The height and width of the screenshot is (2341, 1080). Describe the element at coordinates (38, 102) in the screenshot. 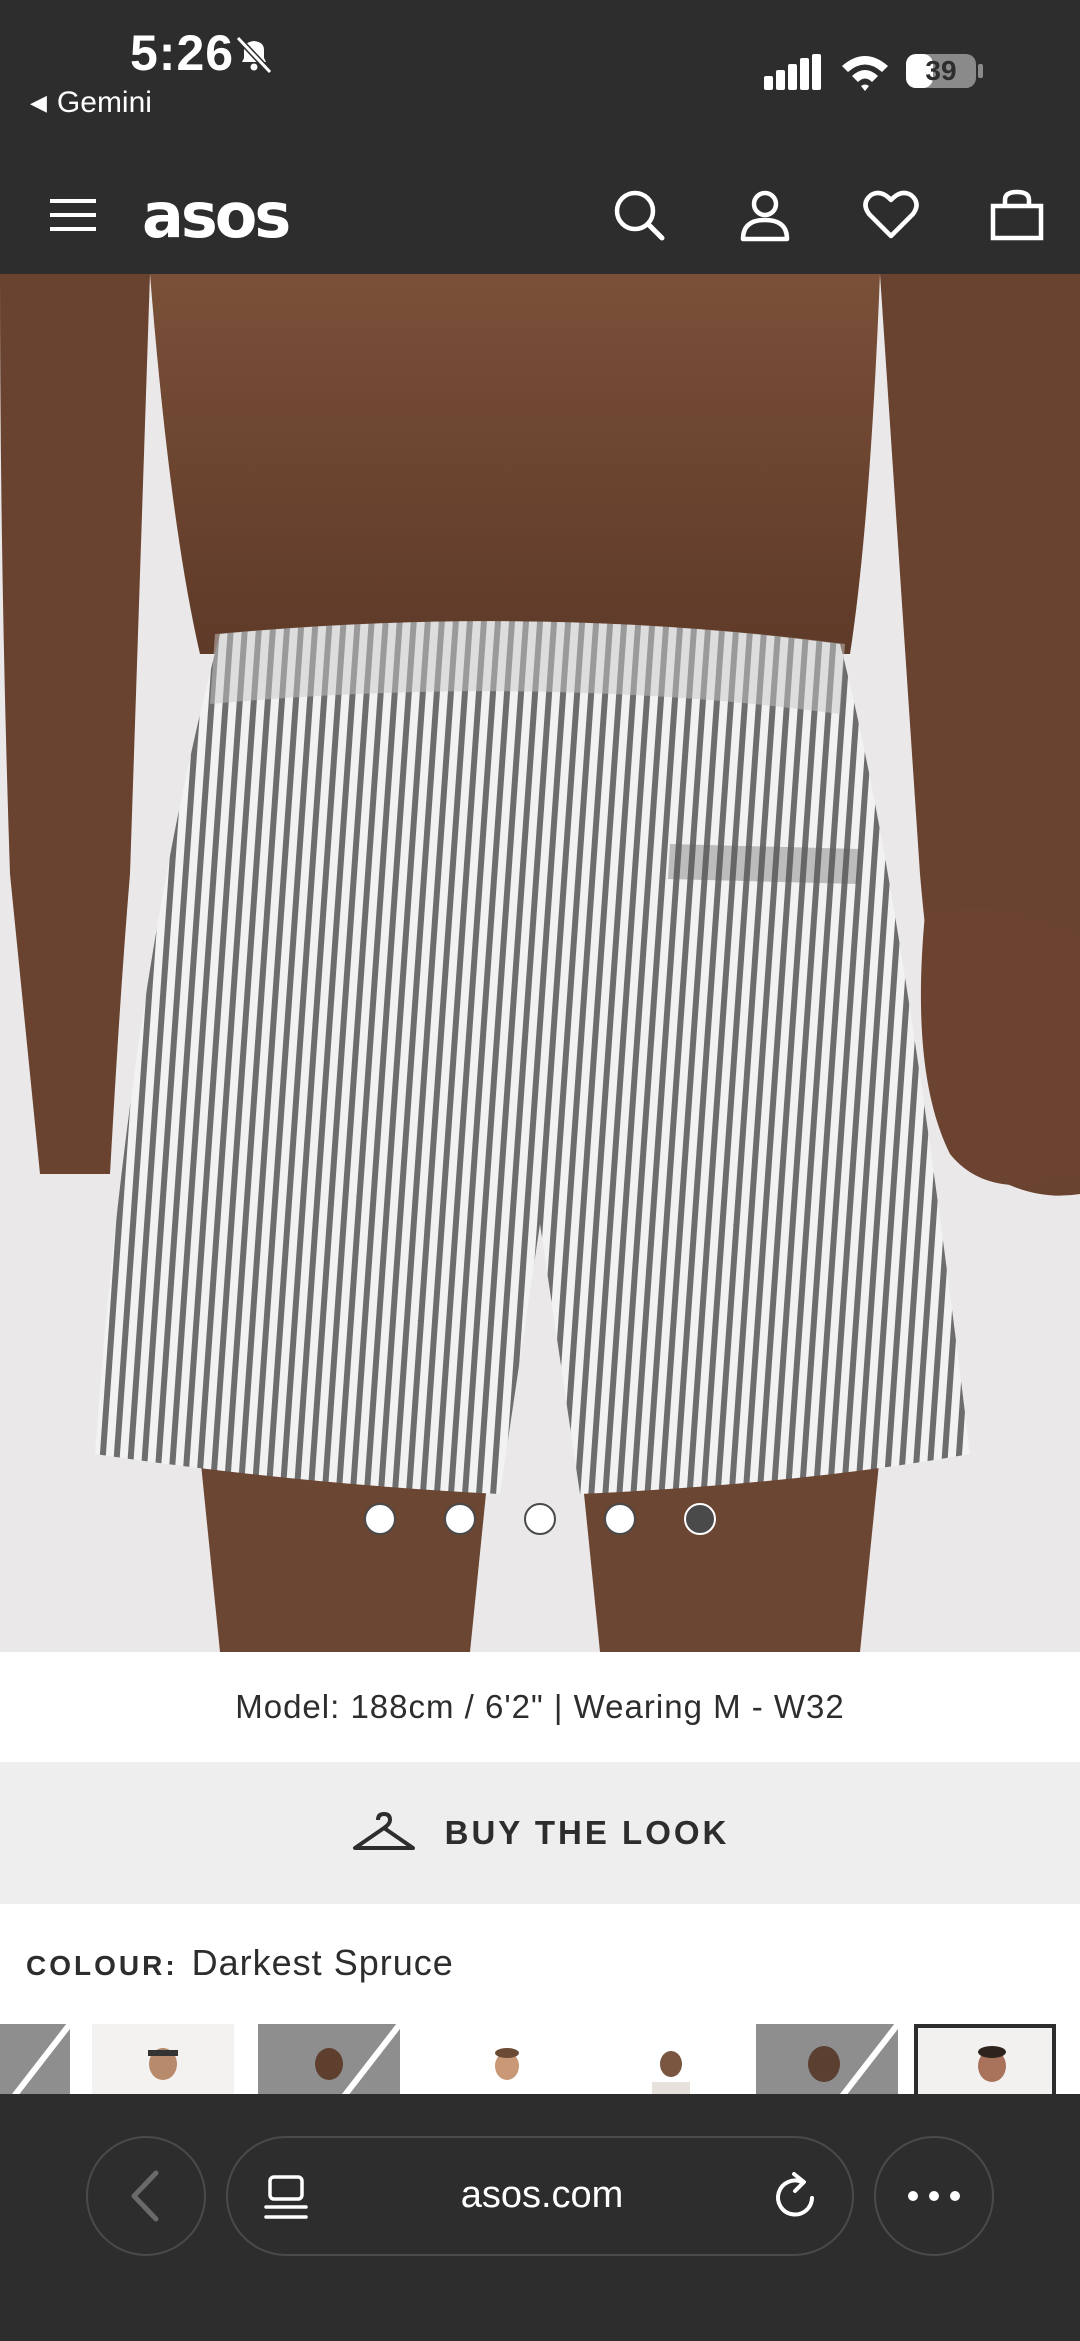

I see `back-triangle-icon: ◀` at that location.